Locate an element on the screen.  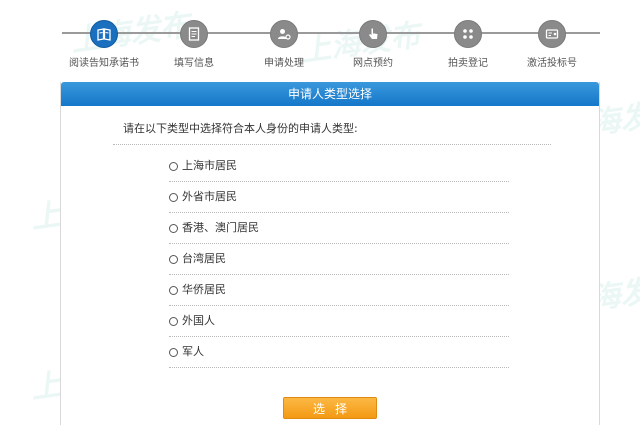
book-icon is located at coordinates (104, 34).